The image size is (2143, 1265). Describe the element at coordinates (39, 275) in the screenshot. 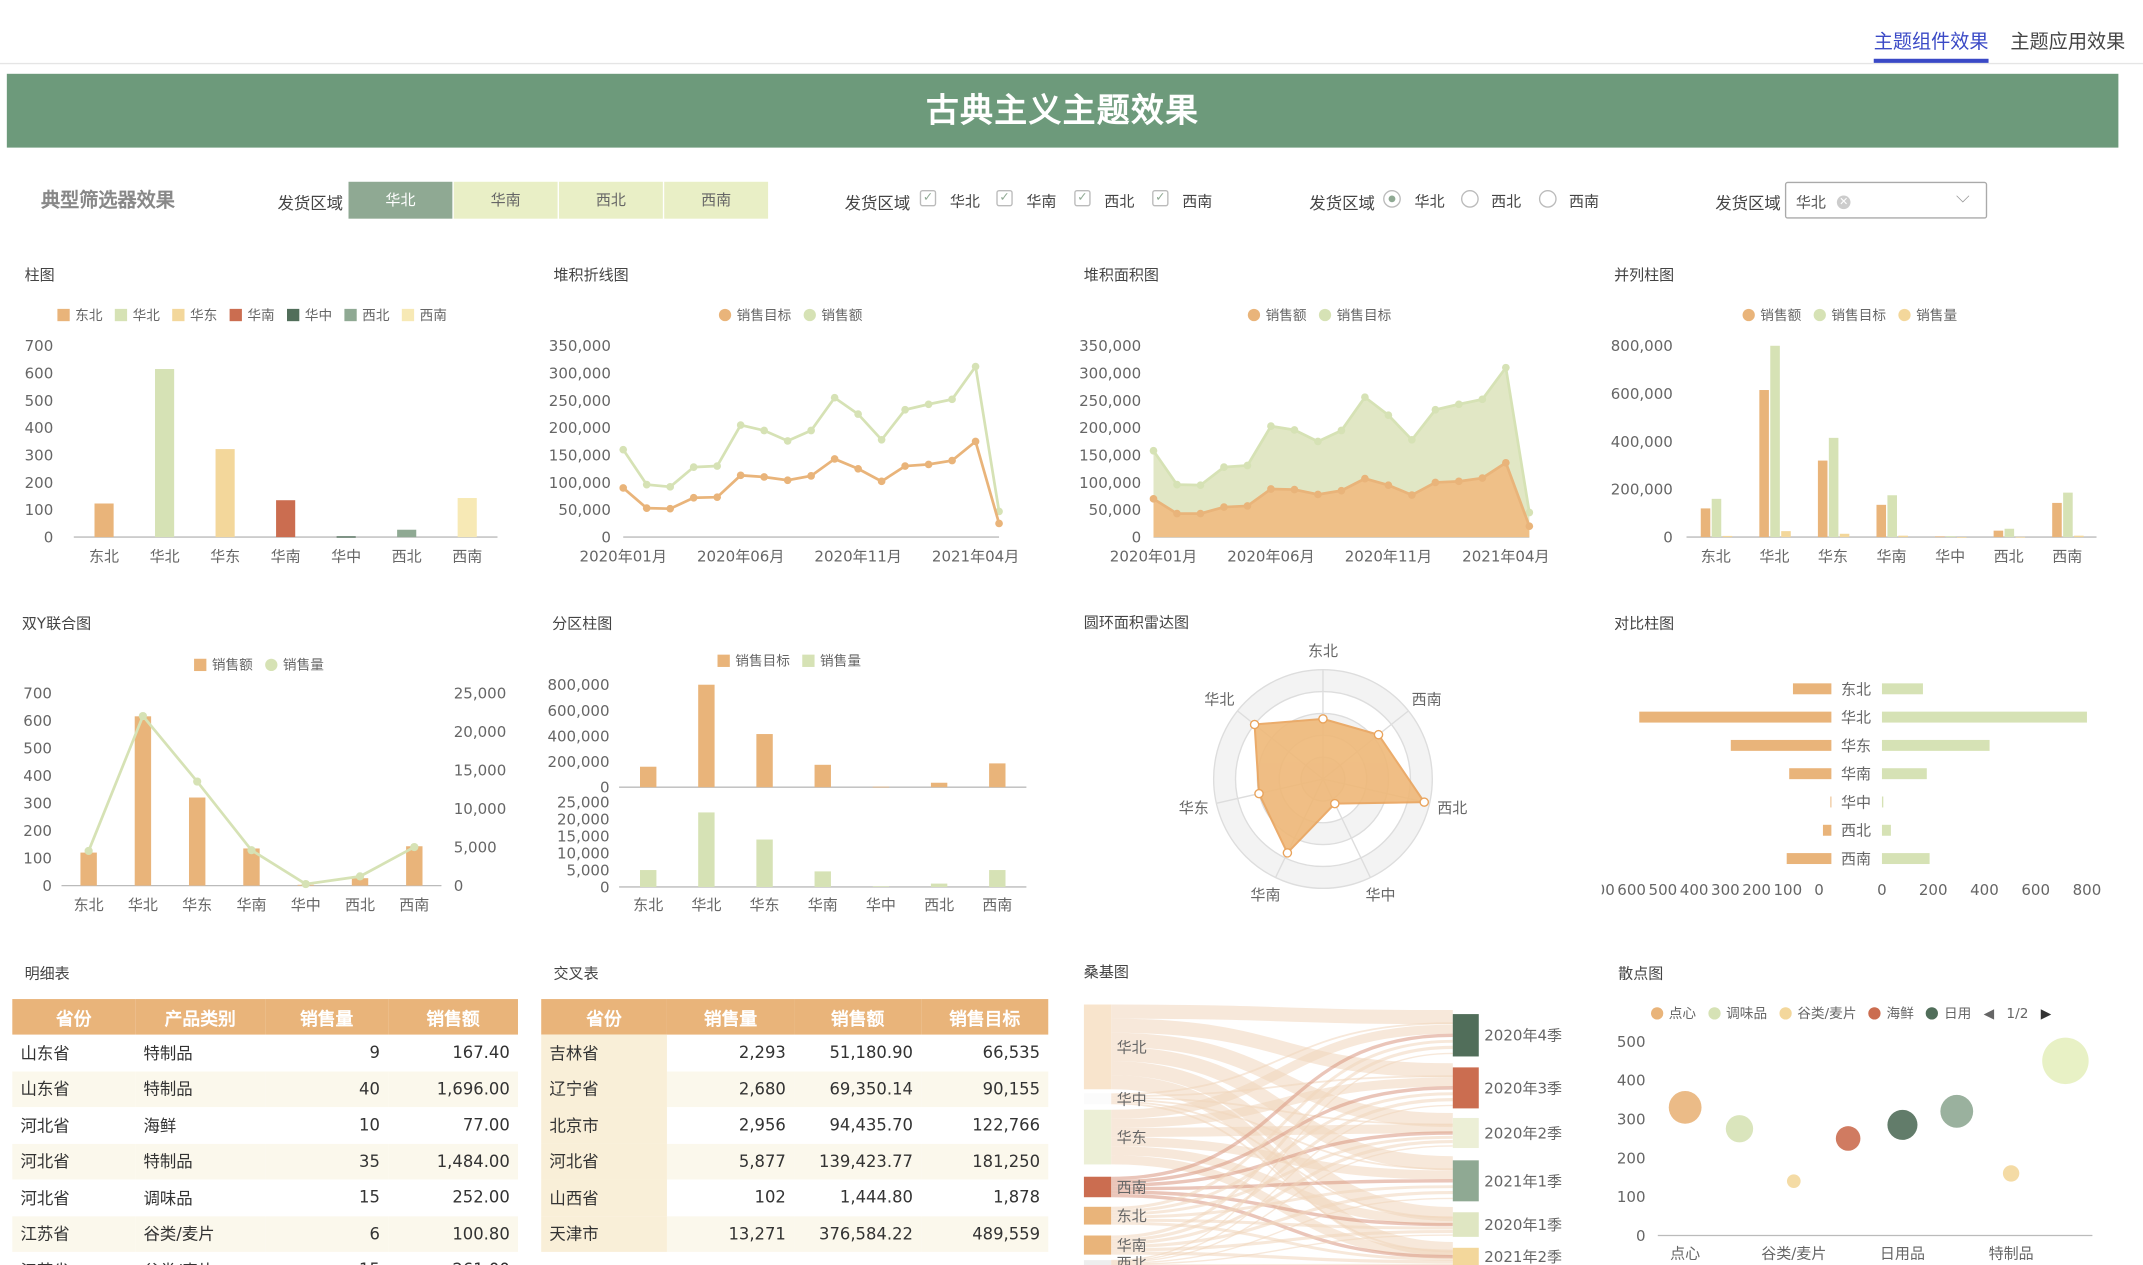

I see `panel-title: 柱图` at that location.